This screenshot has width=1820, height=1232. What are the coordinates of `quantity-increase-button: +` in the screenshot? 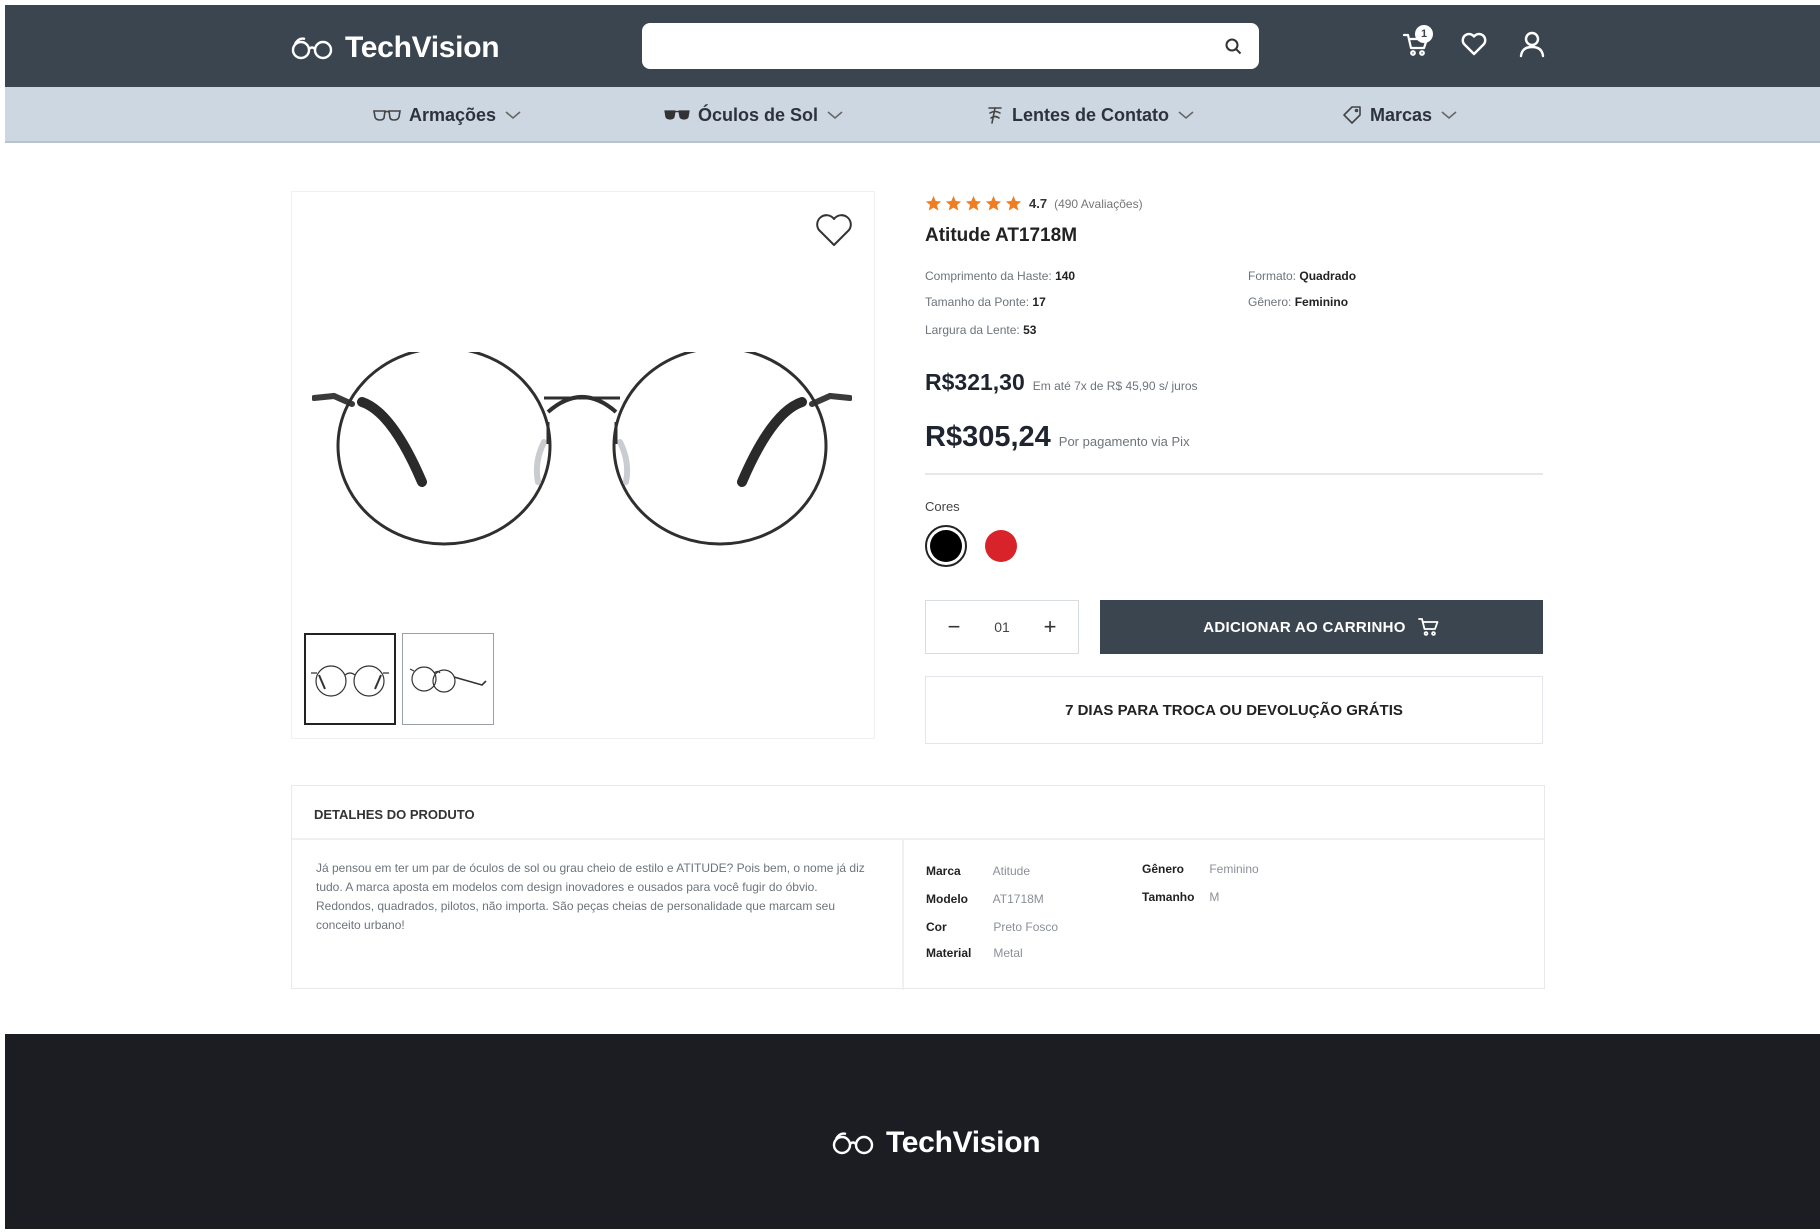 It's located at (1050, 627).